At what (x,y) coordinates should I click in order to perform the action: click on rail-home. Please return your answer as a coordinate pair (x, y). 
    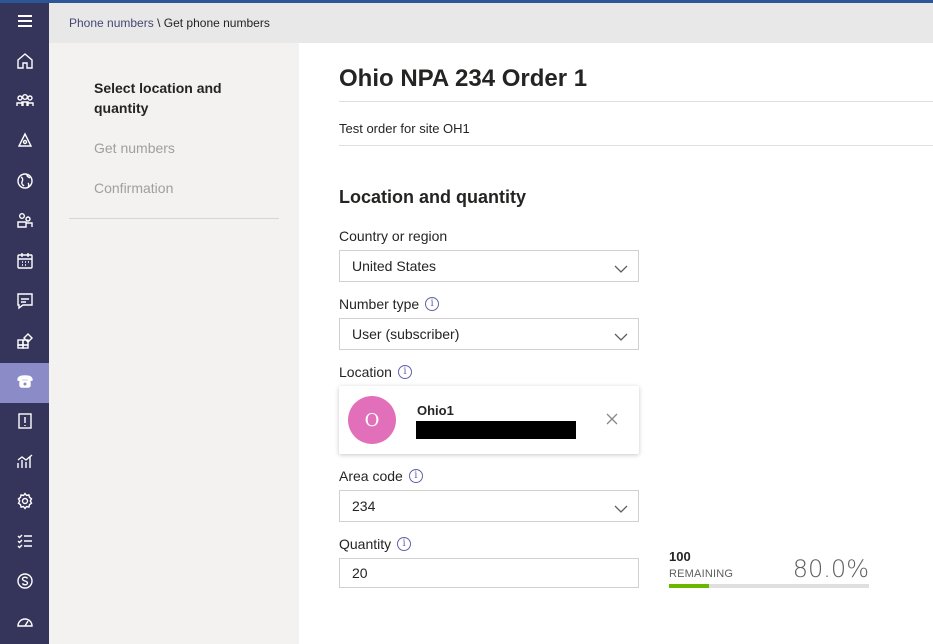
    Looking at the image, I should click on (24, 63).